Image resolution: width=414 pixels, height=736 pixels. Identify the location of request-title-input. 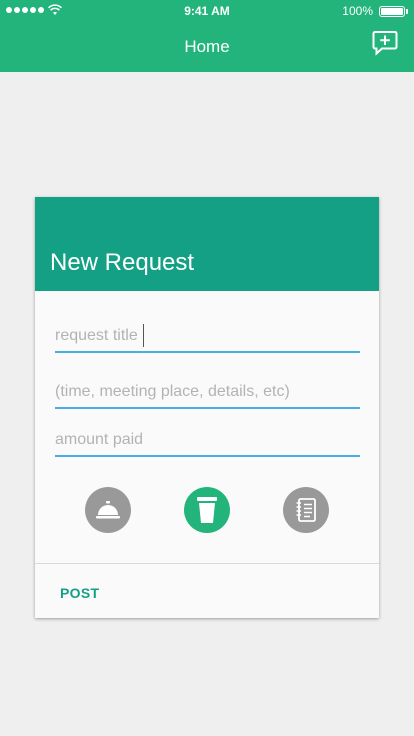
(207, 337).